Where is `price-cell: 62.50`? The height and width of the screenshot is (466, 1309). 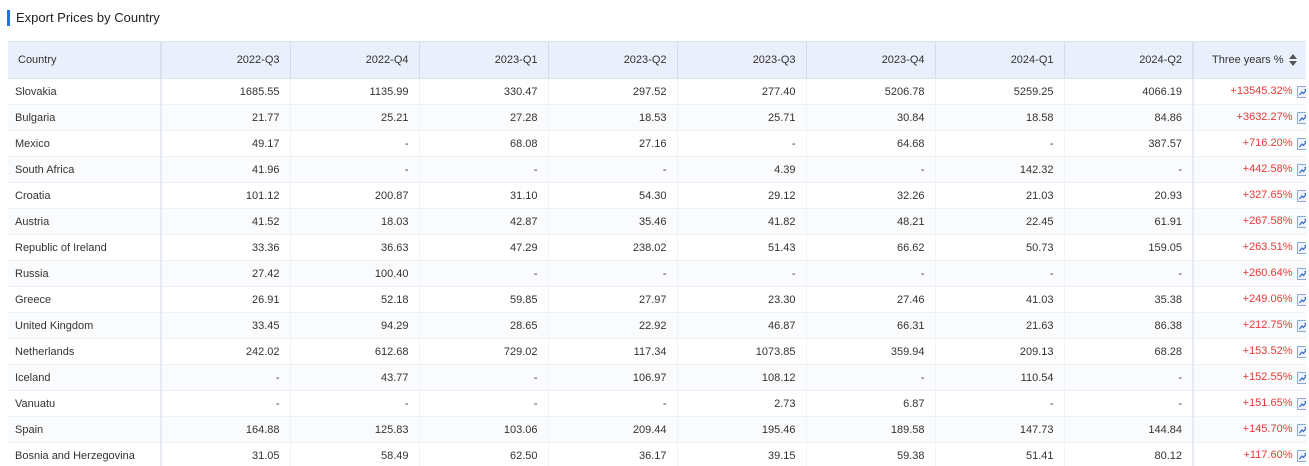 price-cell: 62.50 is located at coordinates (484, 454).